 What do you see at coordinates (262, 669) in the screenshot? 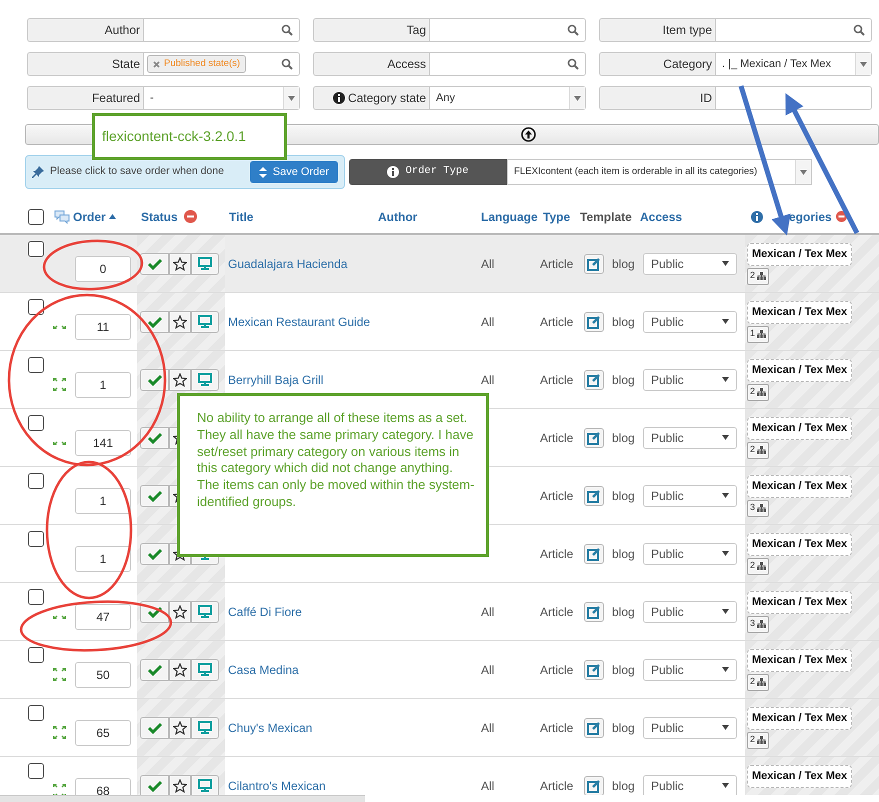
I see `title-link: Casa Medina` at bounding box center [262, 669].